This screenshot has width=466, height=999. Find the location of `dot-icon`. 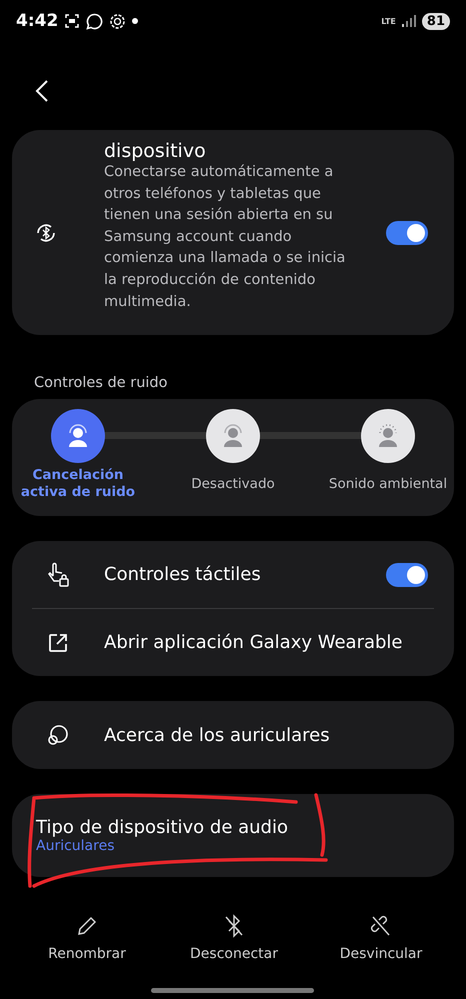

dot-icon is located at coordinates (135, 21).